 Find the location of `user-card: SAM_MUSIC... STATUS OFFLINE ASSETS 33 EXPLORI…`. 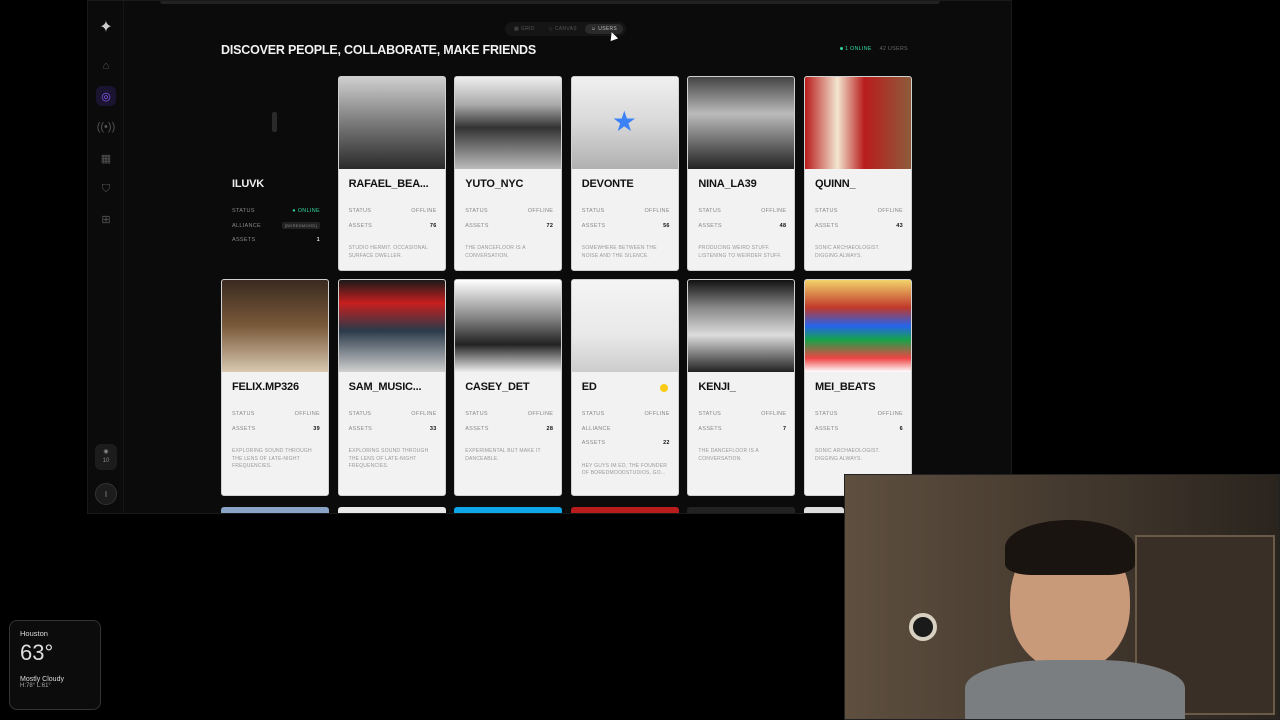

user-card: SAM_MUSIC... STATUS OFFLINE ASSETS 33 EXPLORI… is located at coordinates (391, 387).